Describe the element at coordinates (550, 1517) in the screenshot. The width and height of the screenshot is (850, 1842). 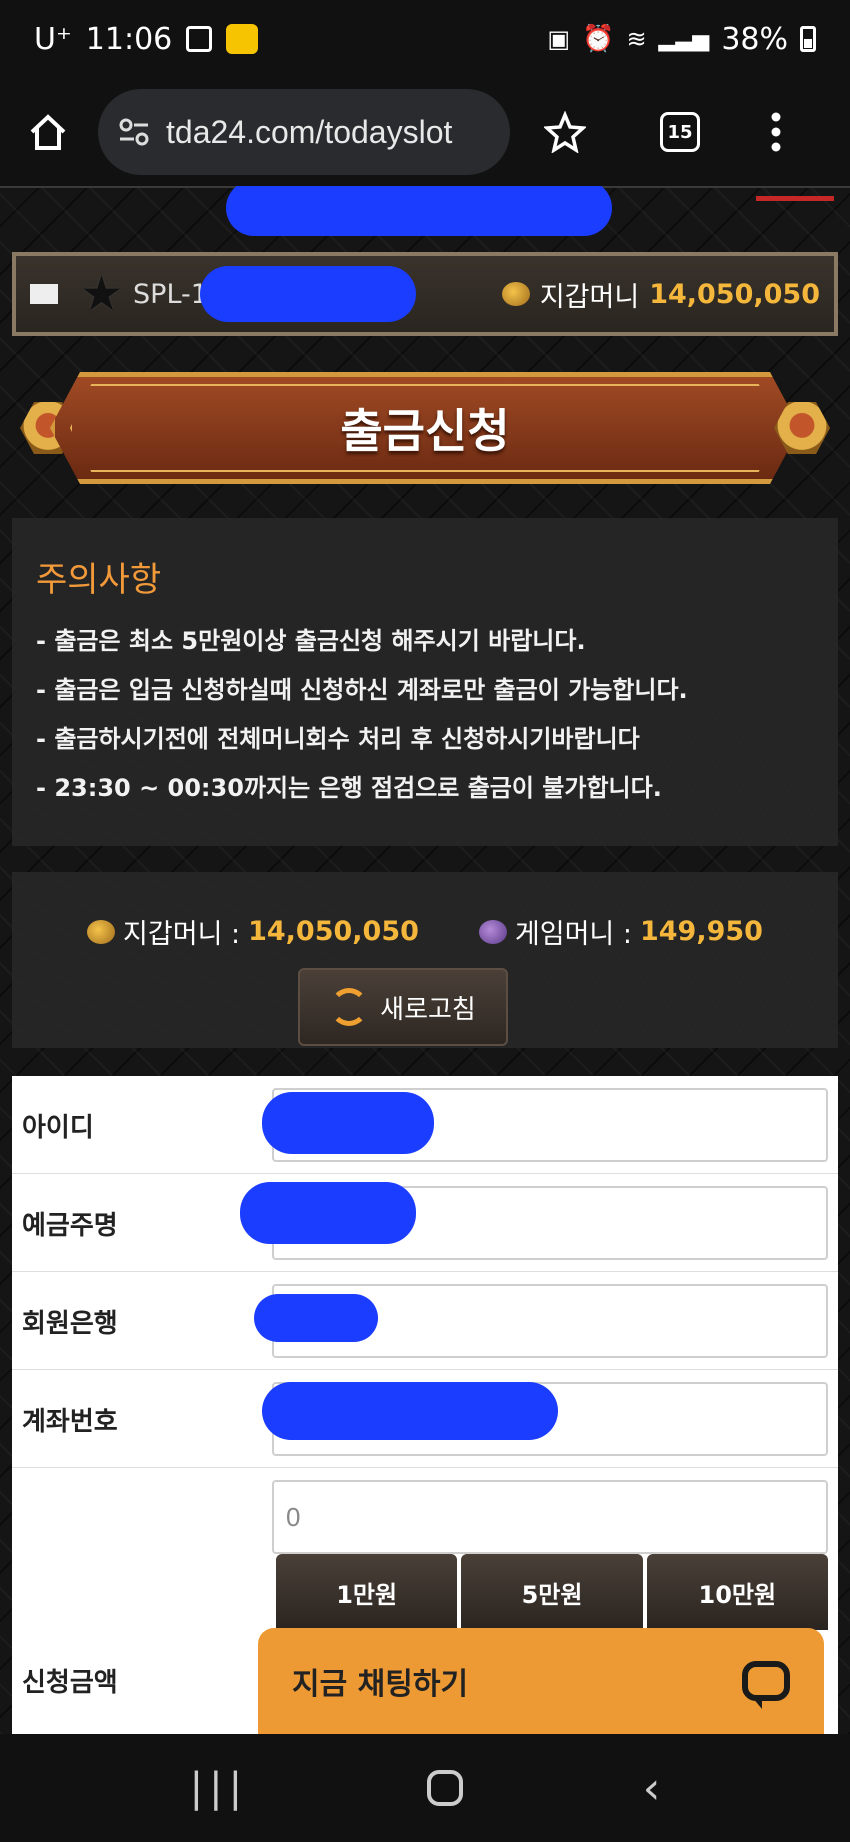
I see `amount-field: 0` at that location.